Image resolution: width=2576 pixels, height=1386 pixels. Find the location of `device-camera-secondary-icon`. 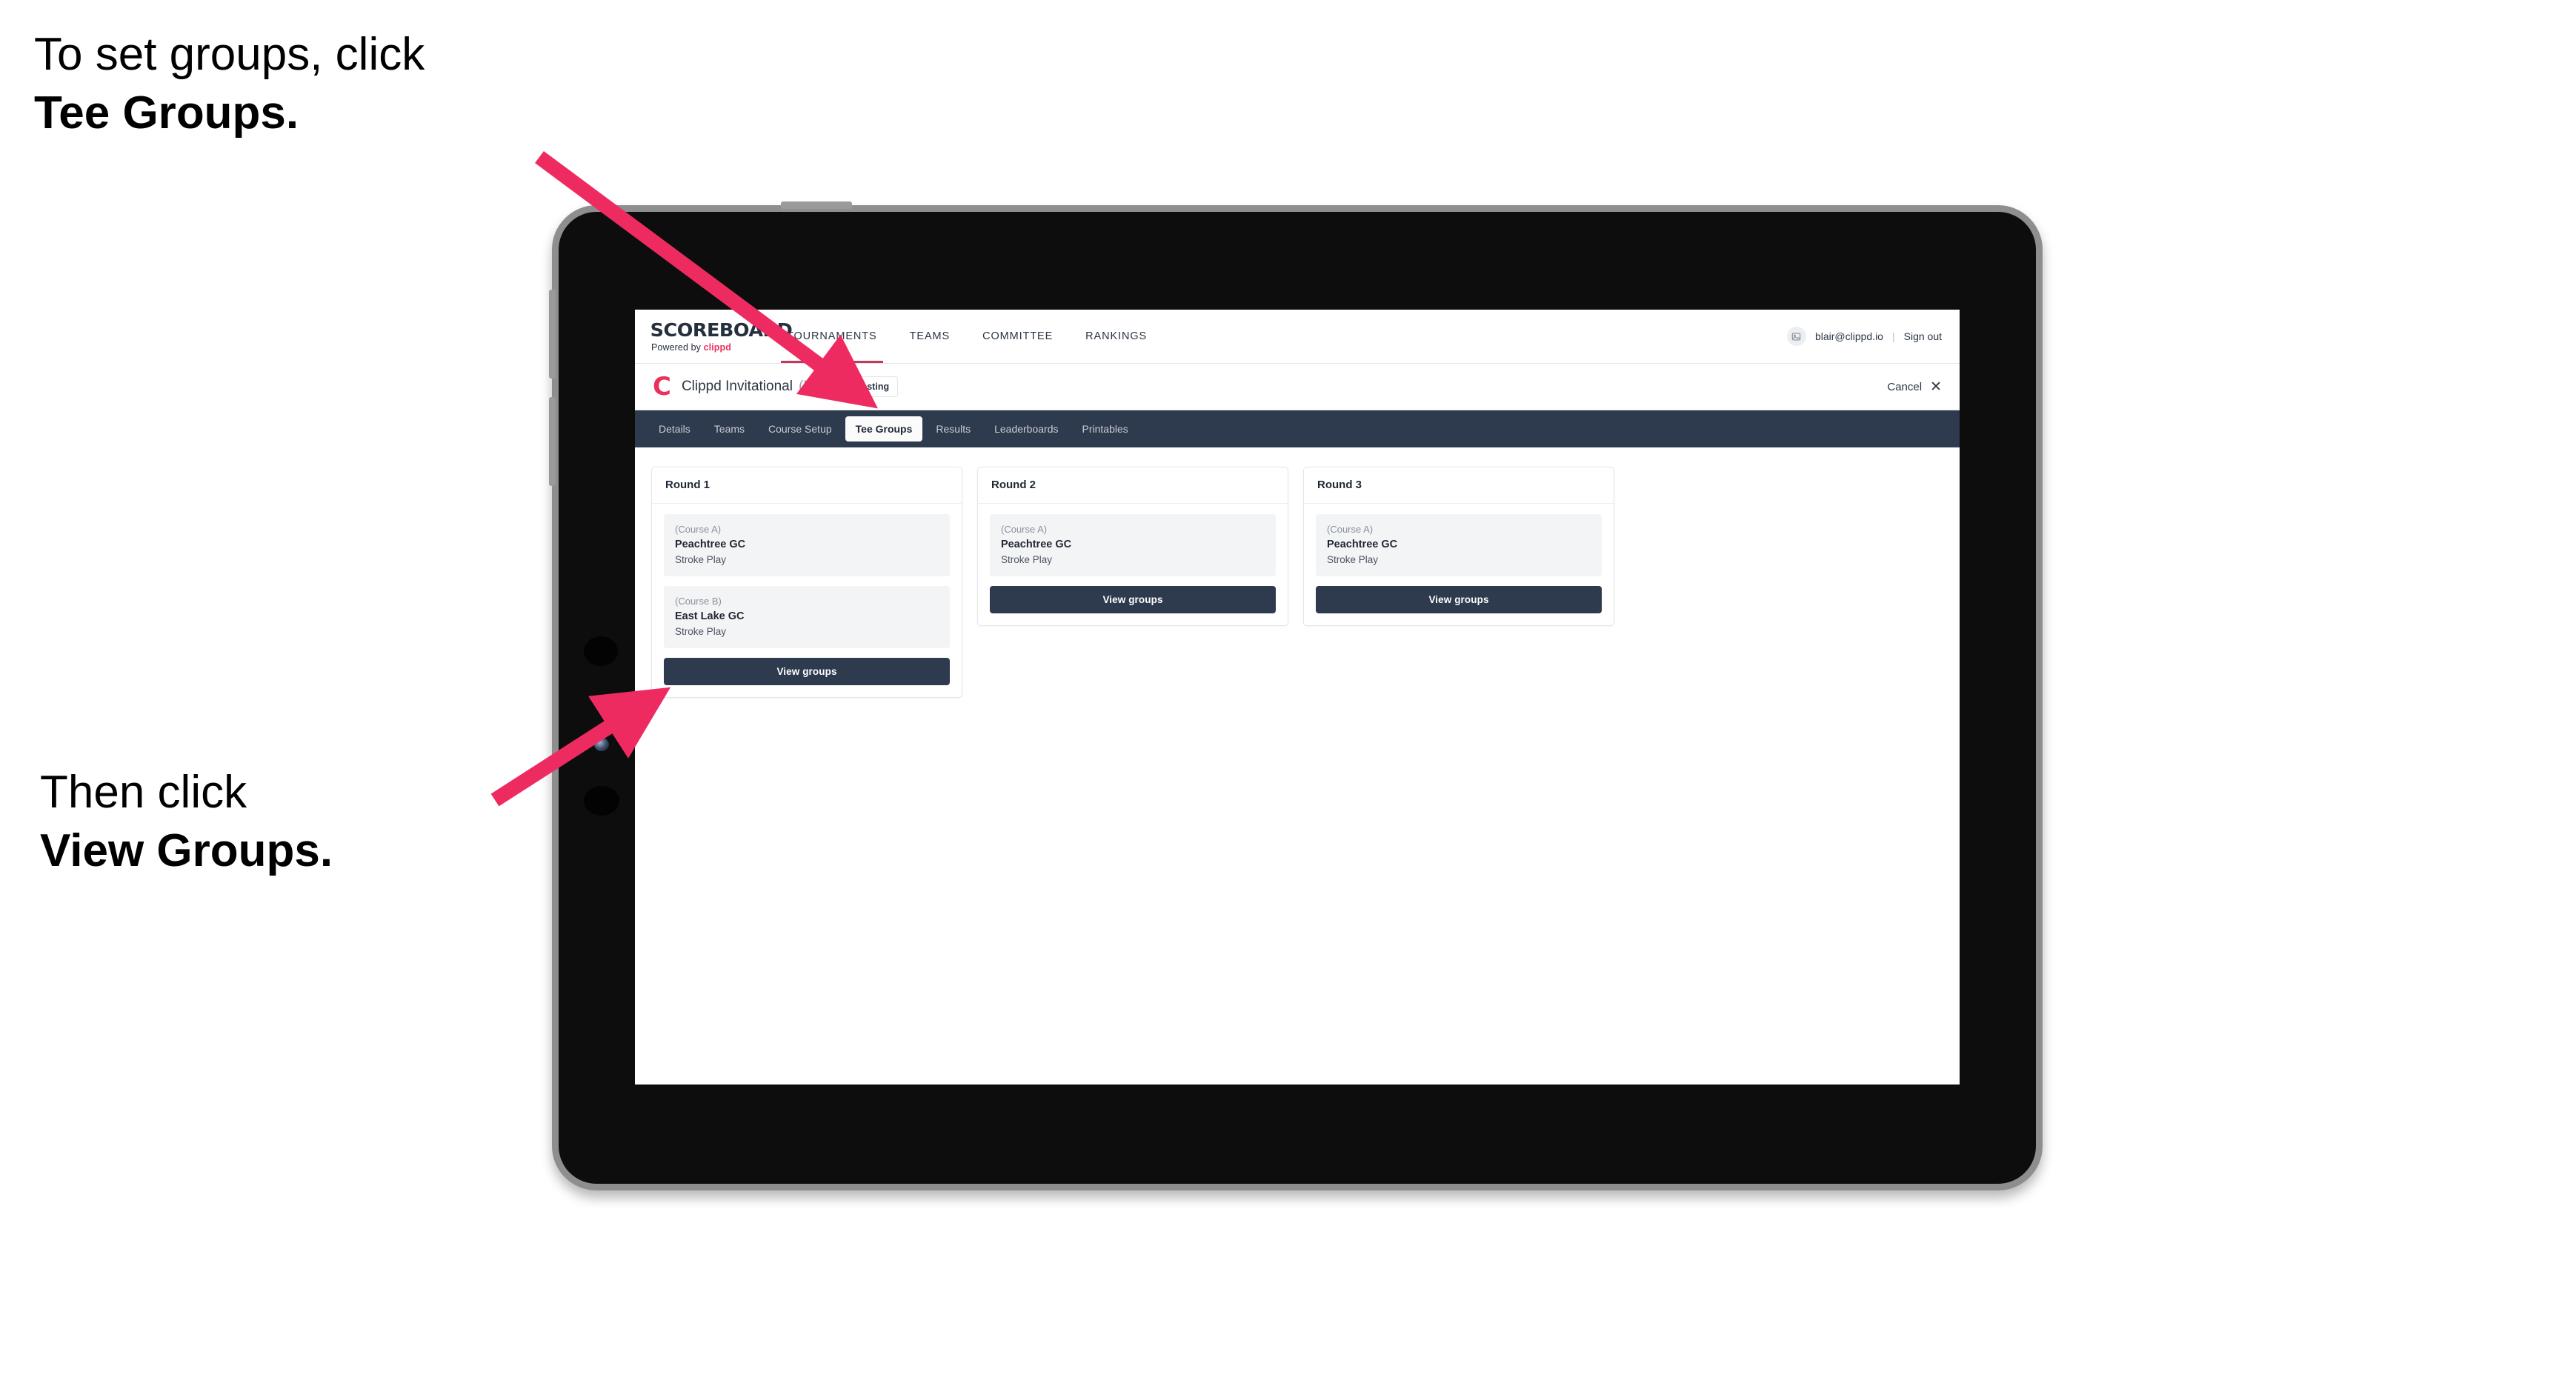

device-camera-secondary-icon is located at coordinates (601, 801).